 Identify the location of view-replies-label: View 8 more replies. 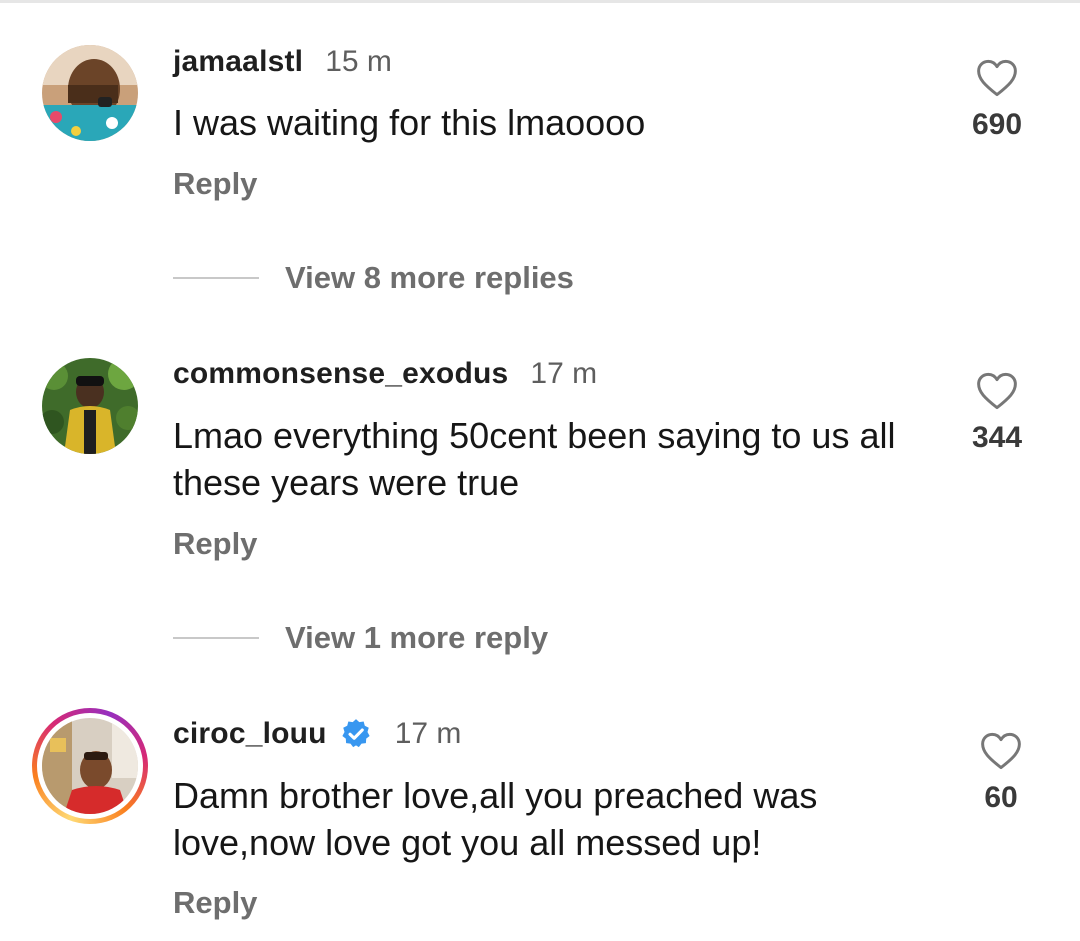
(429, 277).